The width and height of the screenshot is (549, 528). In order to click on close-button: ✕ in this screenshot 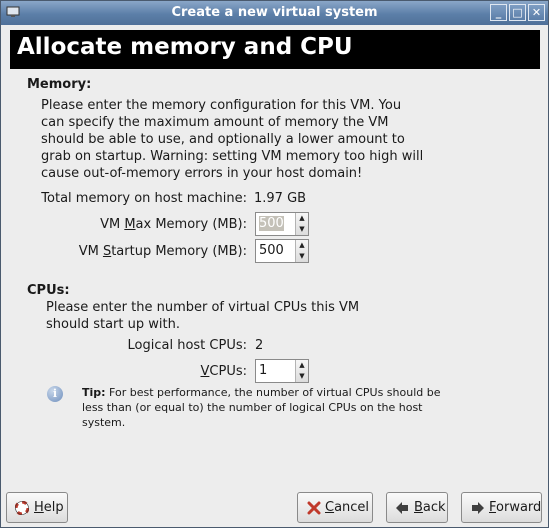, I will do `click(536, 12)`.